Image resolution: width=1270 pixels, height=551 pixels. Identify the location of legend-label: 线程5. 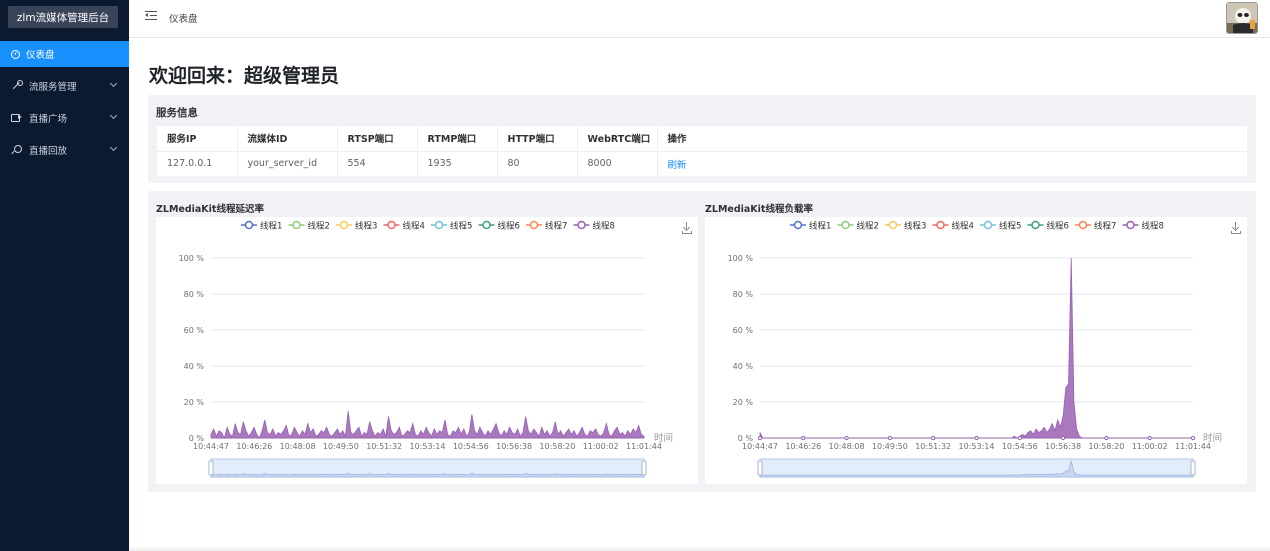
(461, 226).